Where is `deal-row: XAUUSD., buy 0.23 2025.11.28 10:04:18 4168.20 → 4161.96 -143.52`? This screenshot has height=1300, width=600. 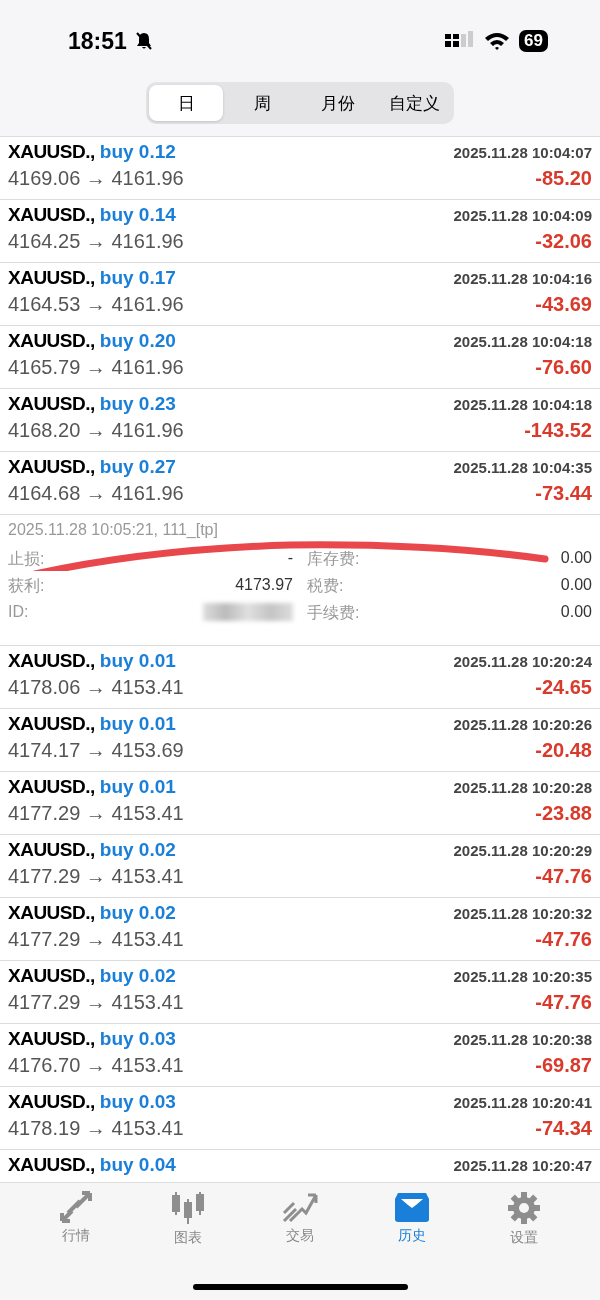 deal-row: XAUUSD., buy 0.23 2025.11.28 10:04:18 4168.20 → 4161.96 -143.52 is located at coordinates (300, 420).